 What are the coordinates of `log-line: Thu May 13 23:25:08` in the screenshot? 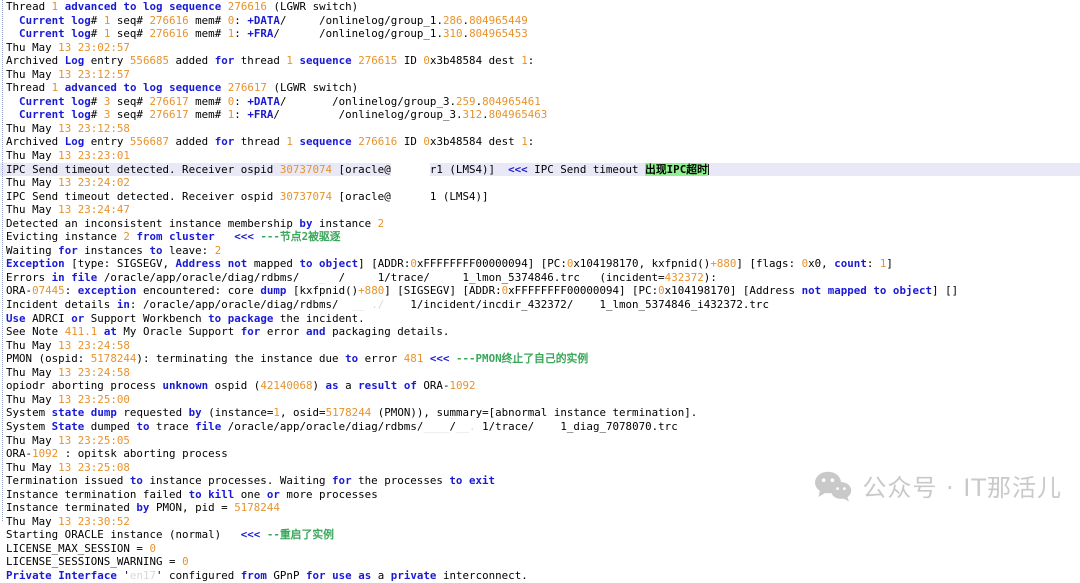 It's located at (540, 468).